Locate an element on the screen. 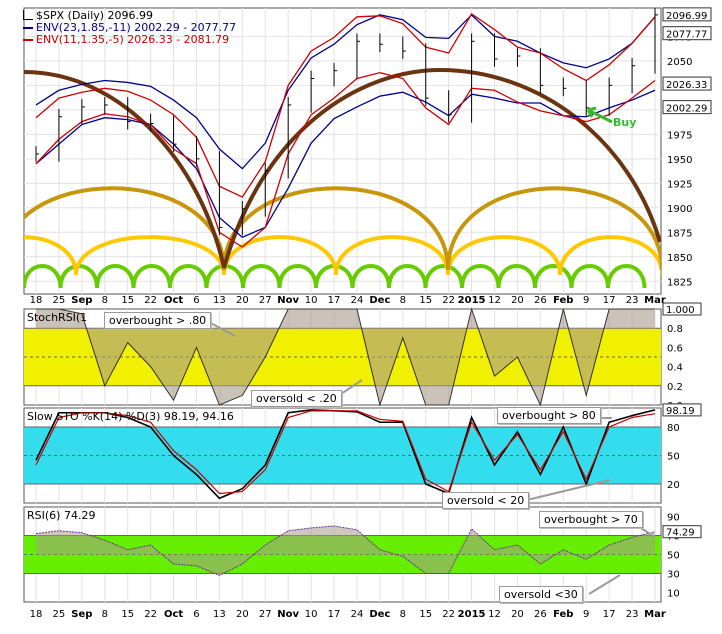  slowsto-oversold-callout: oversold < 20 is located at coordinates (486, 500).